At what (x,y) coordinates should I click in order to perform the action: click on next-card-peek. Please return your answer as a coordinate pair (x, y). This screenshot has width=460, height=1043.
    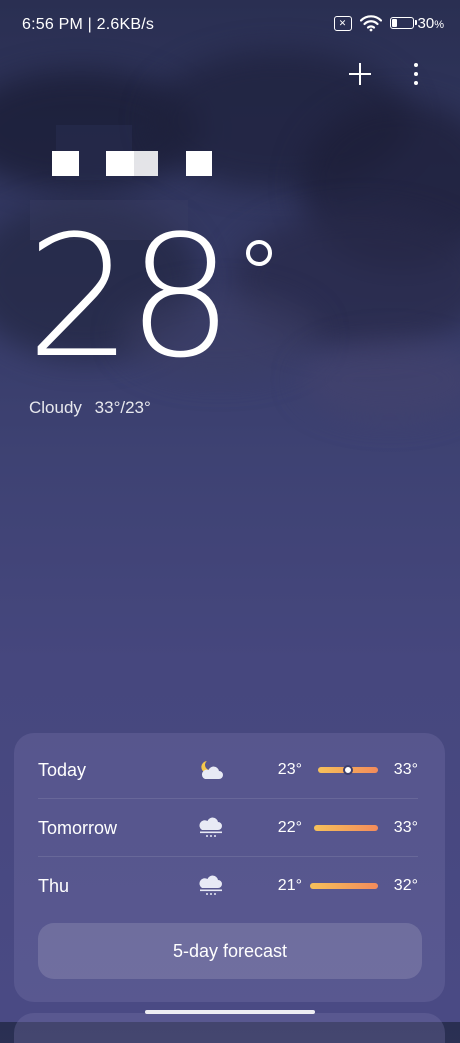
    Looking at the image, I should click on (229, 1028).